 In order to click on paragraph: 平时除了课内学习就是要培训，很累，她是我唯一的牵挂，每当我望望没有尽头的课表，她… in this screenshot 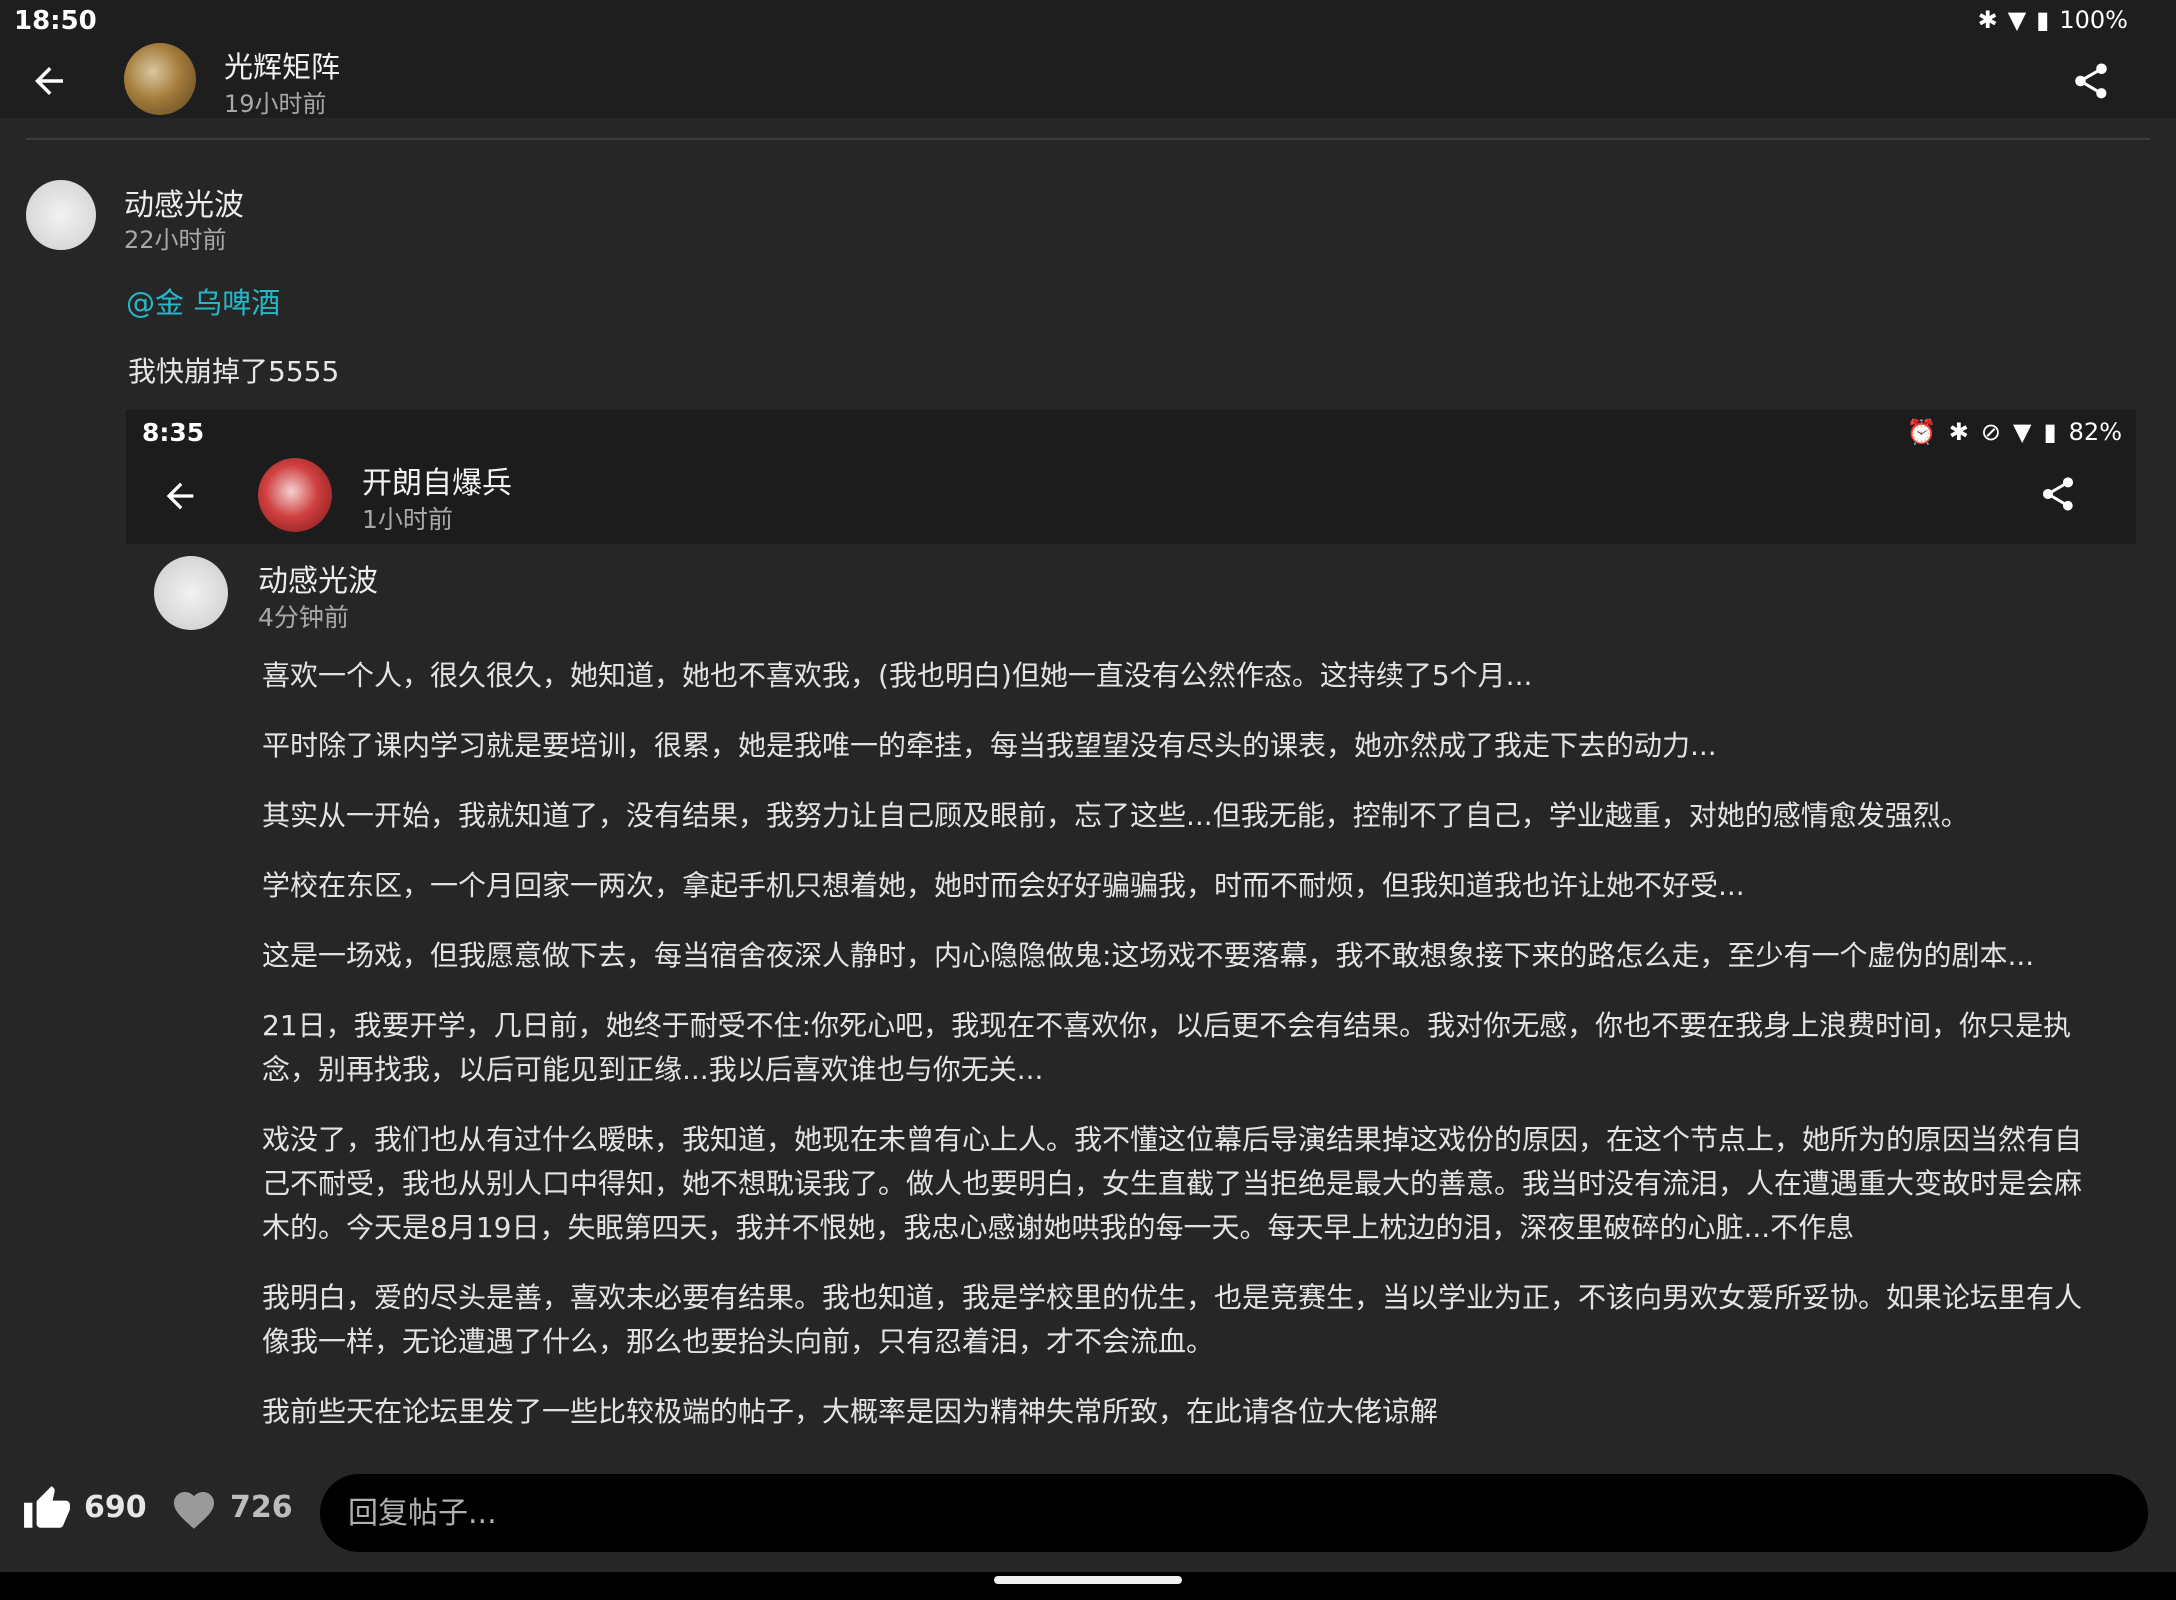, I will do `click(989, 745)`.